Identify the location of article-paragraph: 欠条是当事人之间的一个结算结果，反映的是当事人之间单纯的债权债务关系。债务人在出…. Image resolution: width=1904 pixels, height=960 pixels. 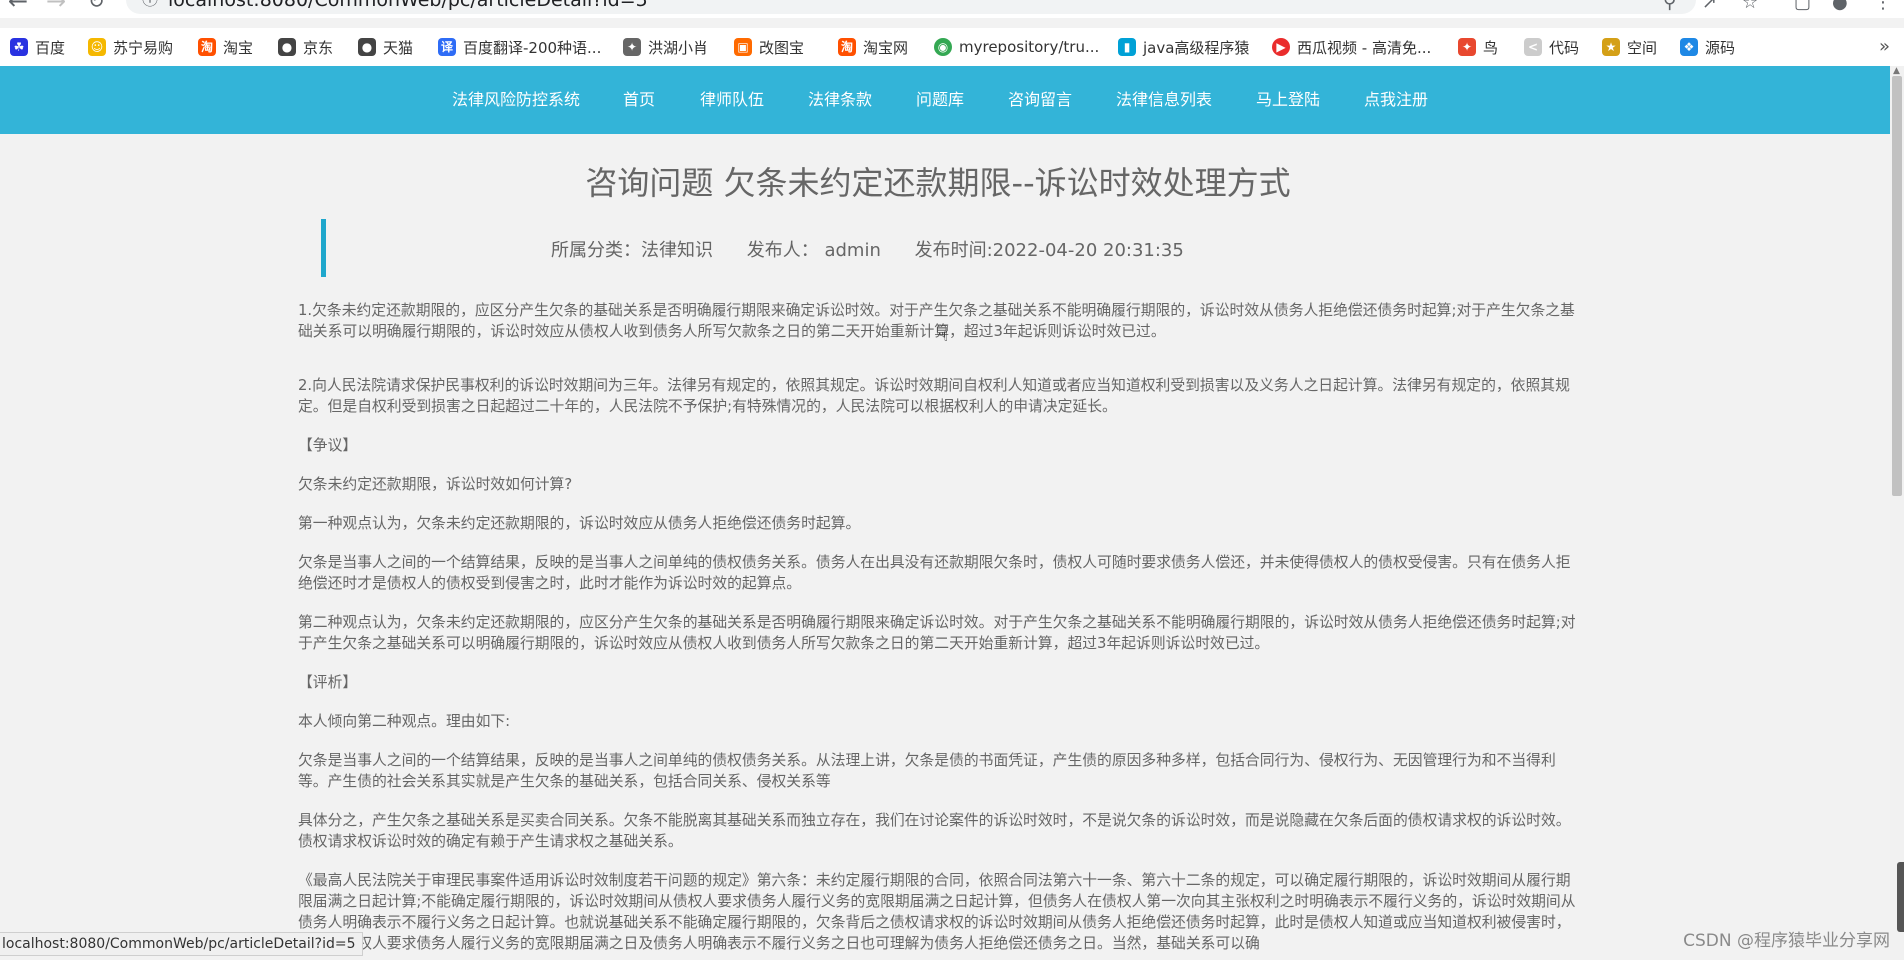
(934, 573).